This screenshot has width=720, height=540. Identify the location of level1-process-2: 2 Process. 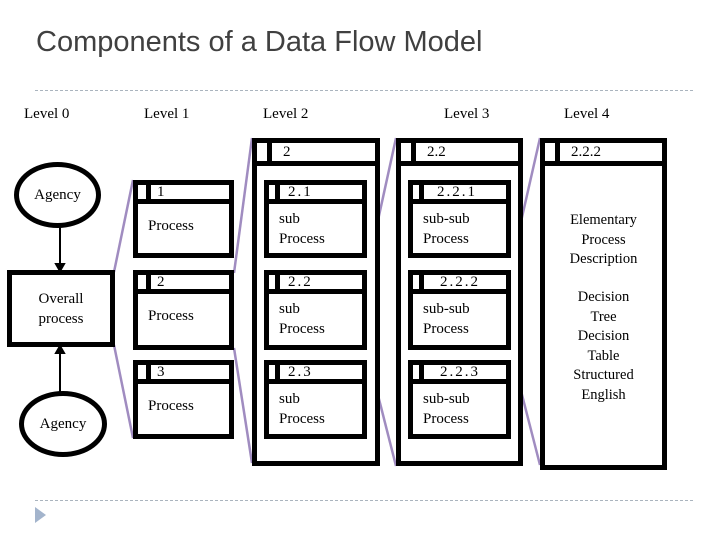
(183, 310).